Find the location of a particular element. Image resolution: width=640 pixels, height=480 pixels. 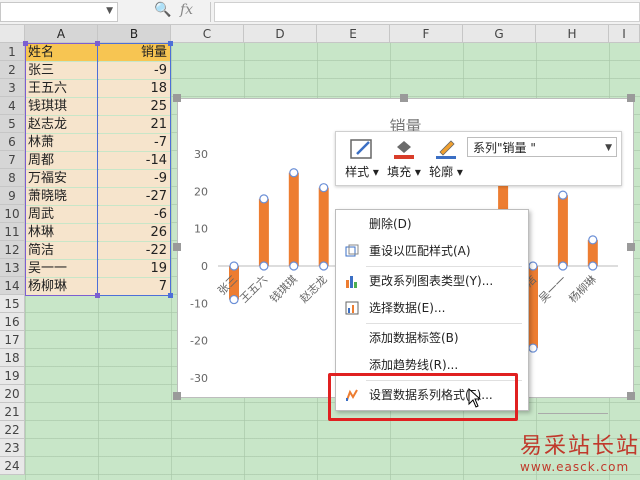

row-header: 22 is located at coordinates (12, 430).